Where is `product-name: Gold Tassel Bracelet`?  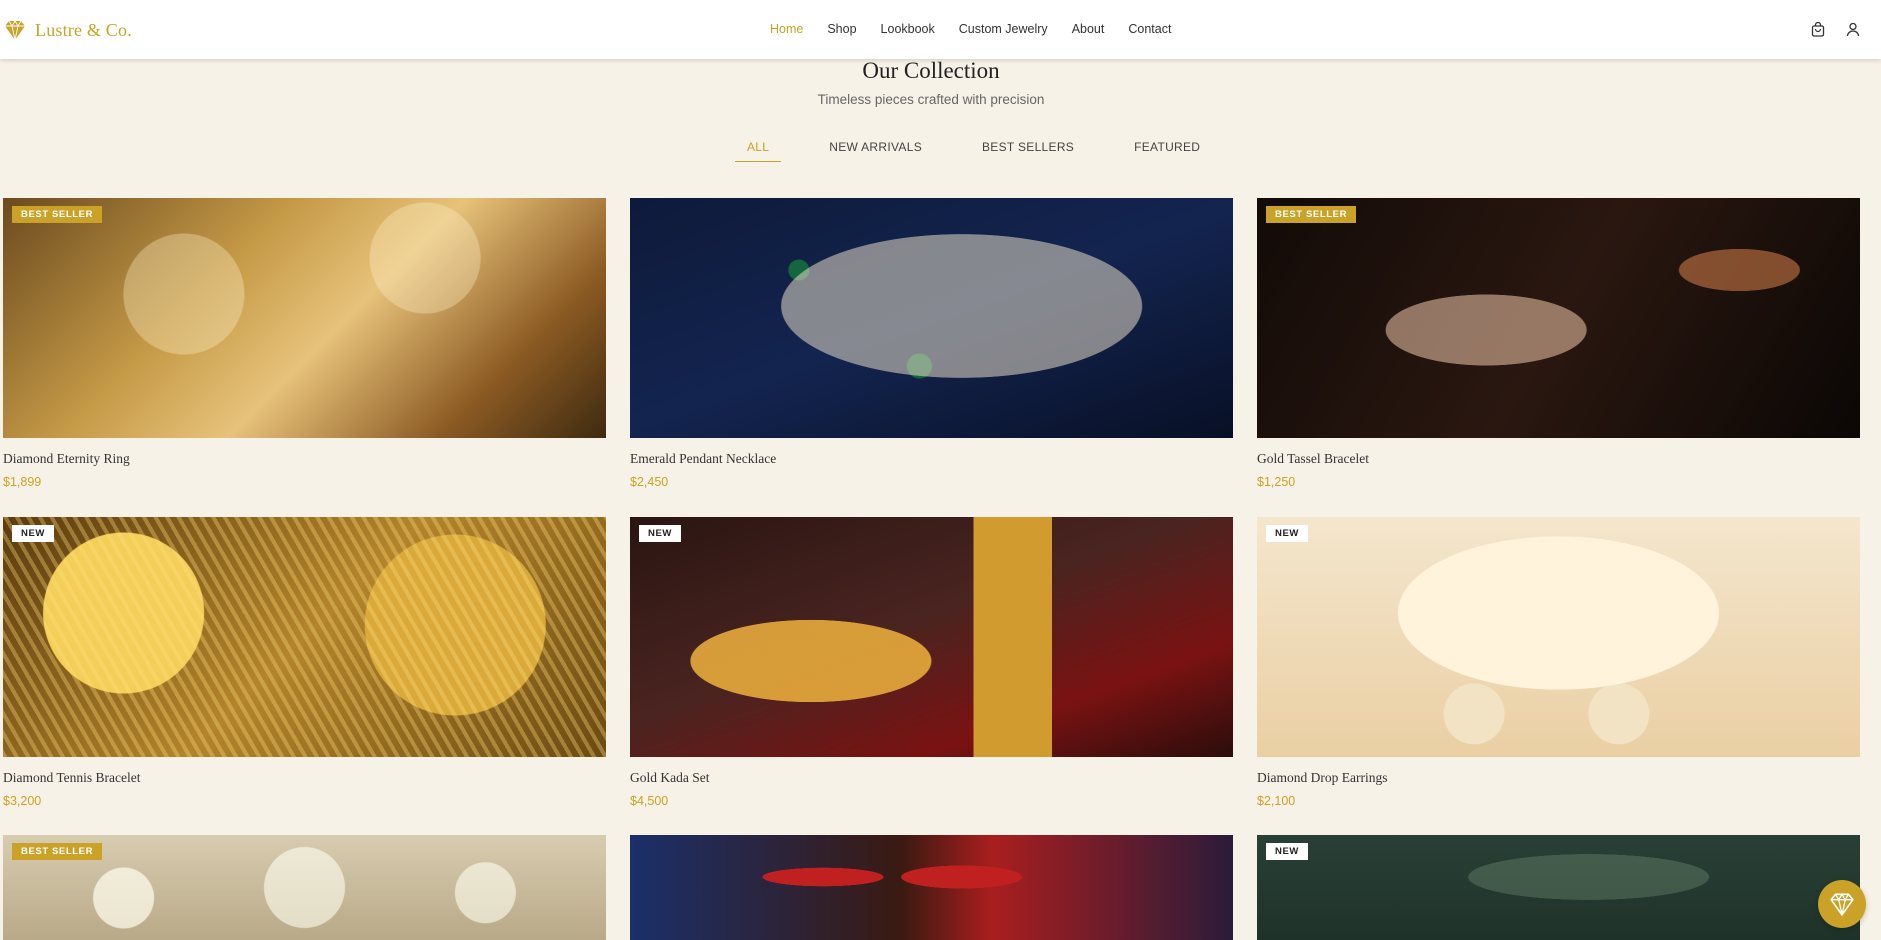 product-name: Gold Tassel Bracelet is located at coordinates (1558, 459).